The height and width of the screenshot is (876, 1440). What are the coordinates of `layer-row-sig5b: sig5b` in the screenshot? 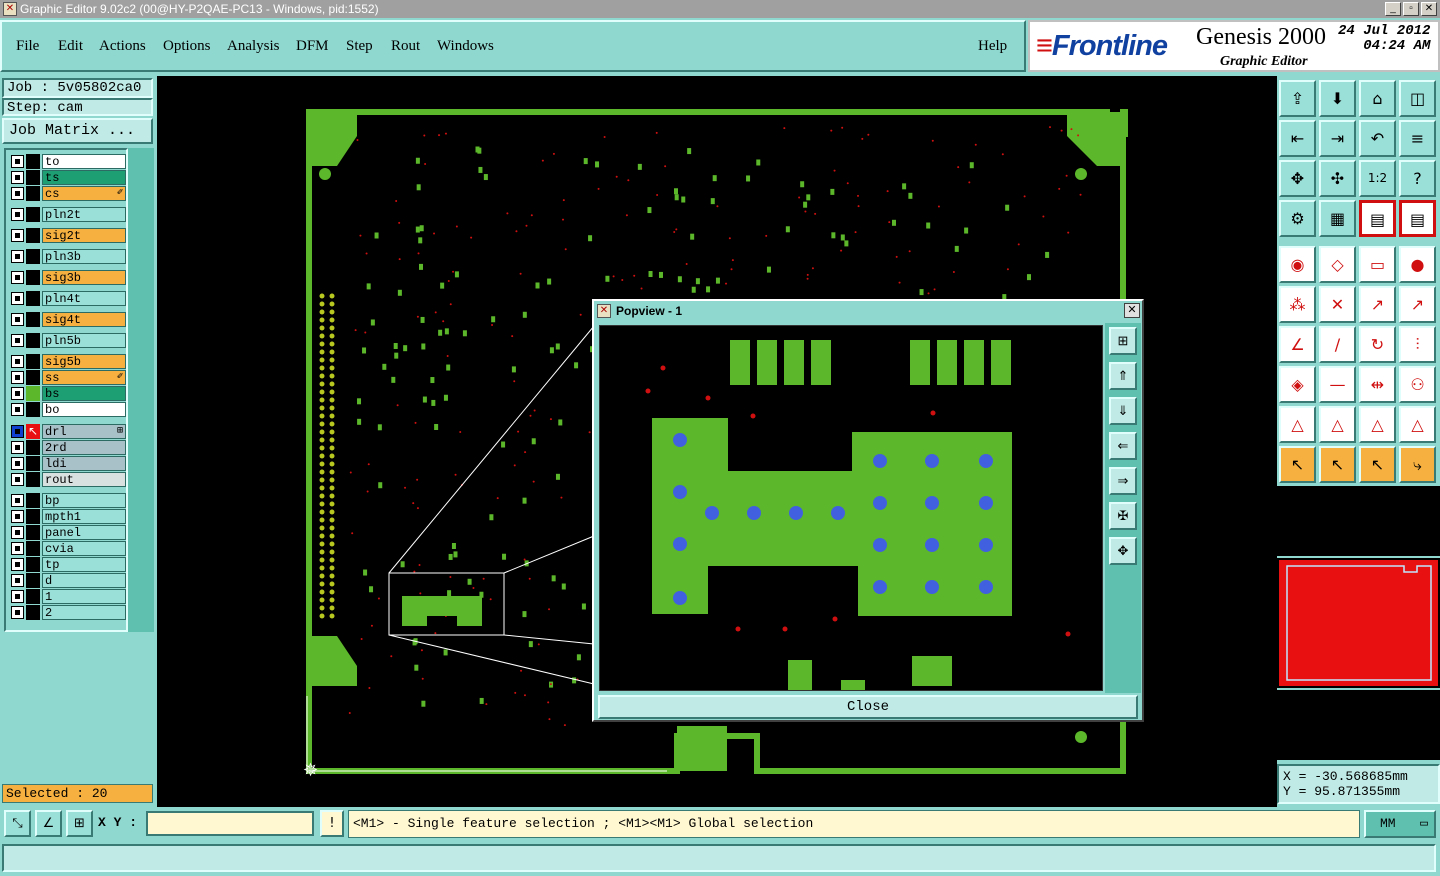 It's located at (67, 361).